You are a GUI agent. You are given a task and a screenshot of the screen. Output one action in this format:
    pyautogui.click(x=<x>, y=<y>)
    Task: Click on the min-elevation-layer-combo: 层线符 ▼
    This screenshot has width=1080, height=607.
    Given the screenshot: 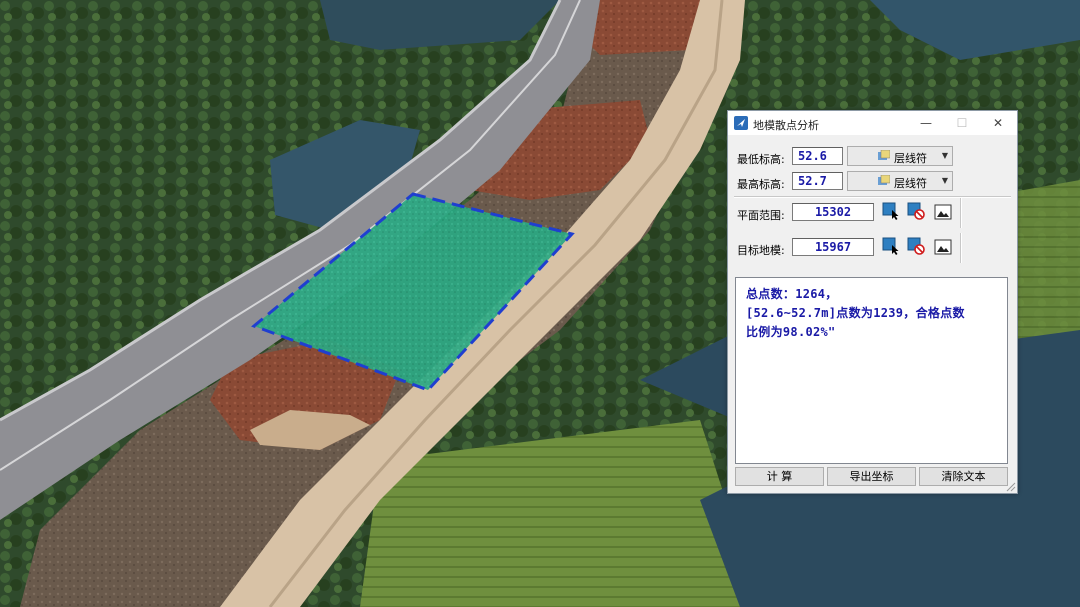 What is the action you would take?
    pyautogui.click(x=900, y=156)
    